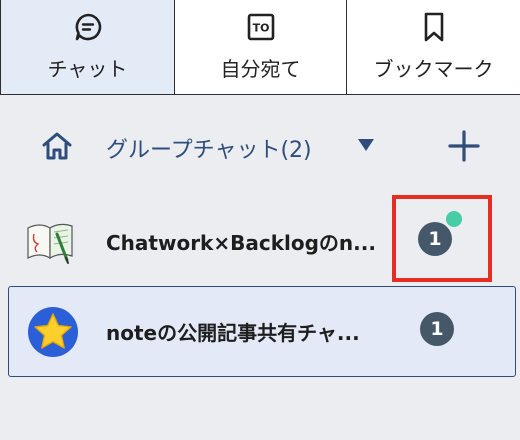  I want to click on to-icon: TO, so click(261, 27).